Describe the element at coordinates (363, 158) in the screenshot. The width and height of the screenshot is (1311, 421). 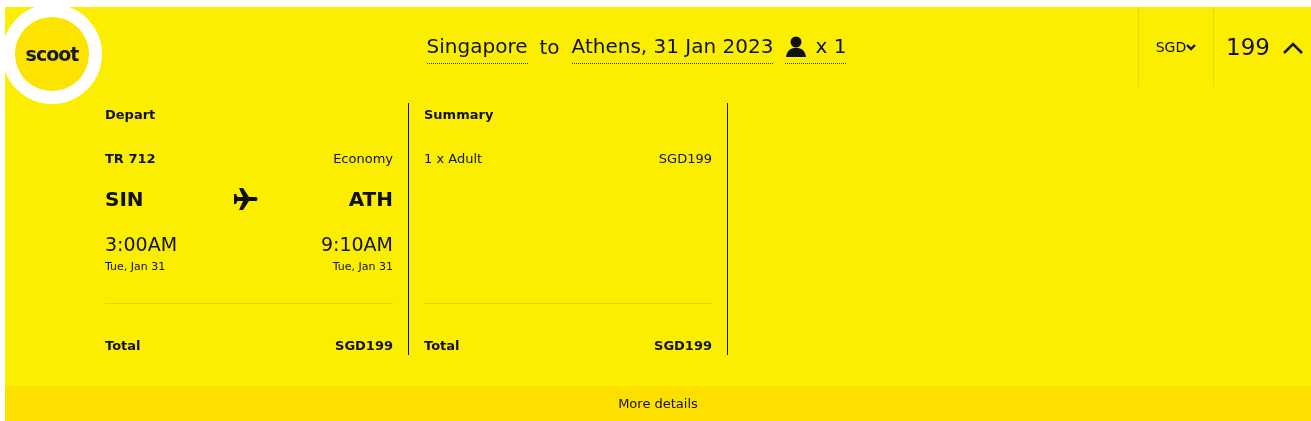
I see `cabin-class: Economy` at that location.